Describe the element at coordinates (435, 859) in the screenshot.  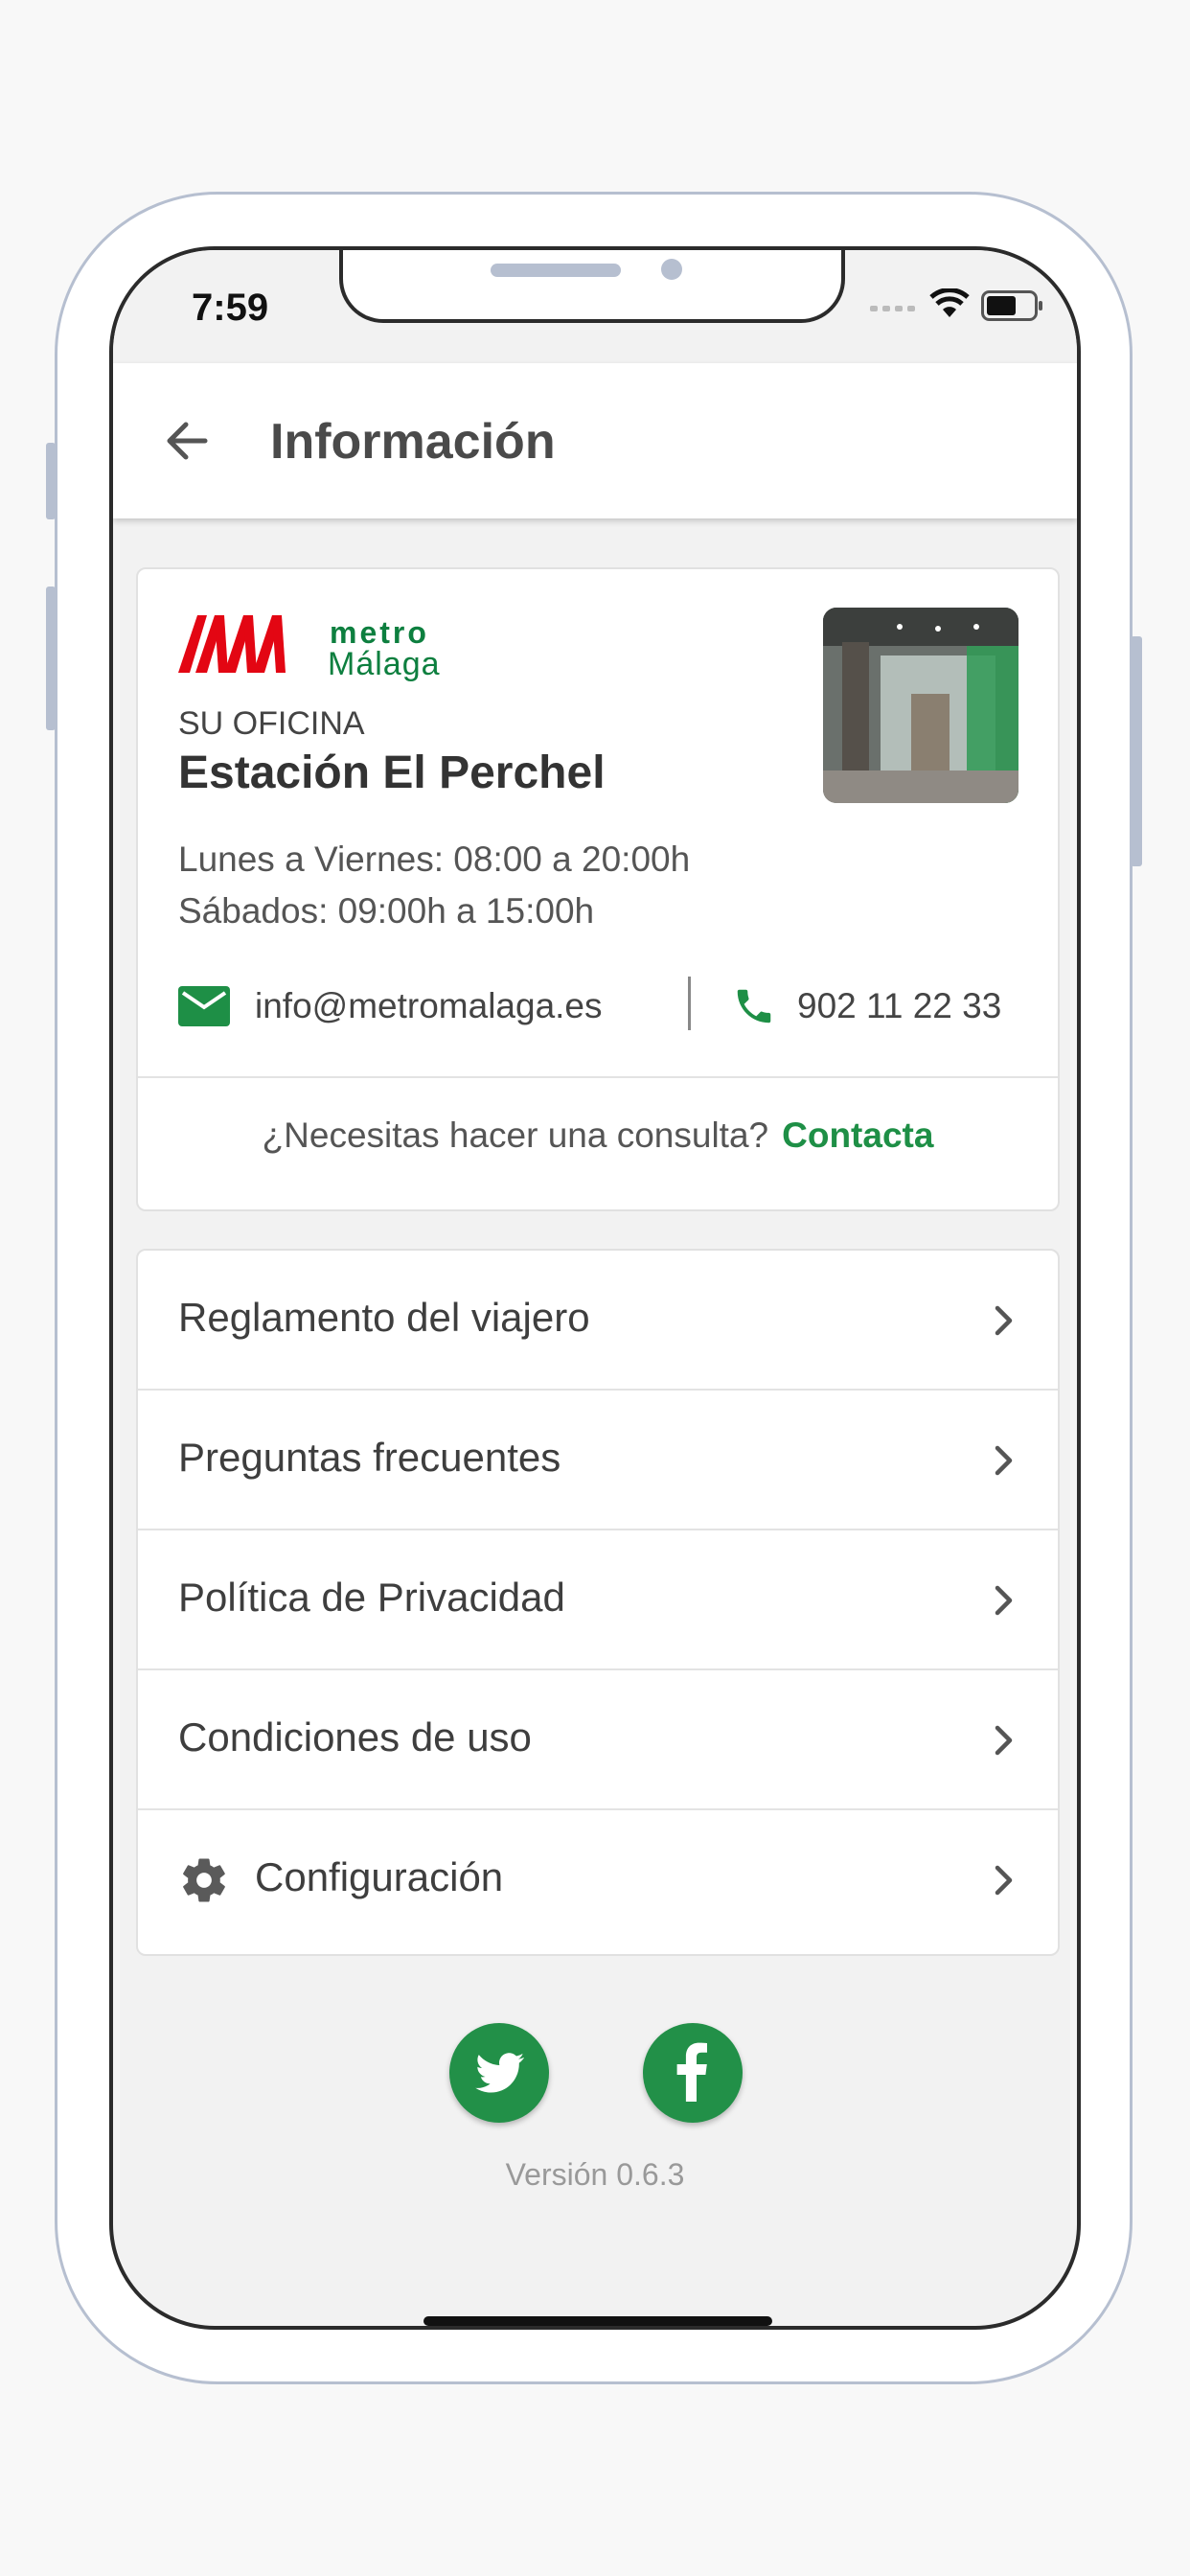
I see `hours-weekdays: Lunes a Viernes: 08:00 a 20:00h` at that location.